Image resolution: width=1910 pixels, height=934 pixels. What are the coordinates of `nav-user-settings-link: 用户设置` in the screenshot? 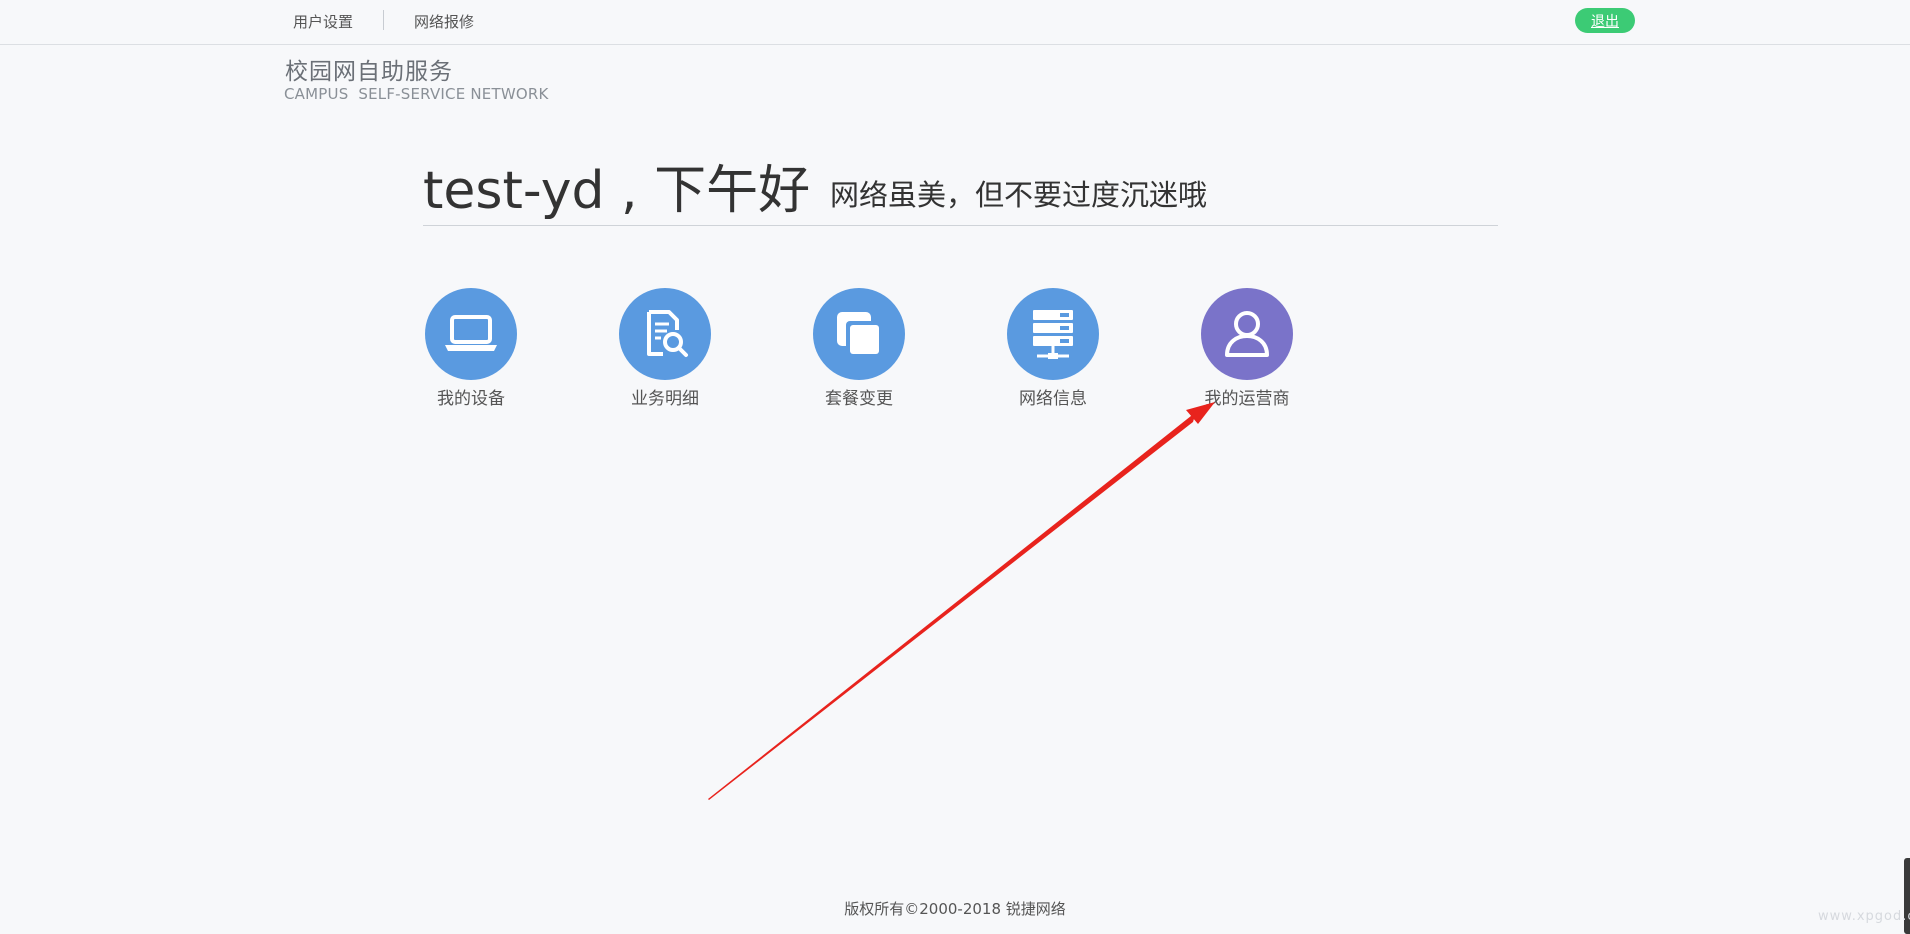 It's located at (323, 21).